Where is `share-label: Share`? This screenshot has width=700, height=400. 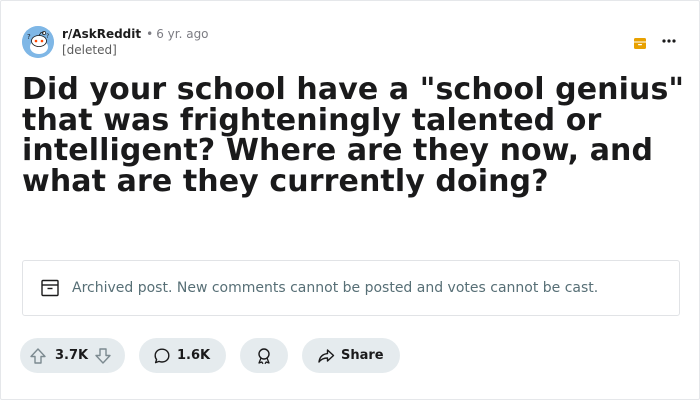
share-label: Share is located at coordinates (362, 355).